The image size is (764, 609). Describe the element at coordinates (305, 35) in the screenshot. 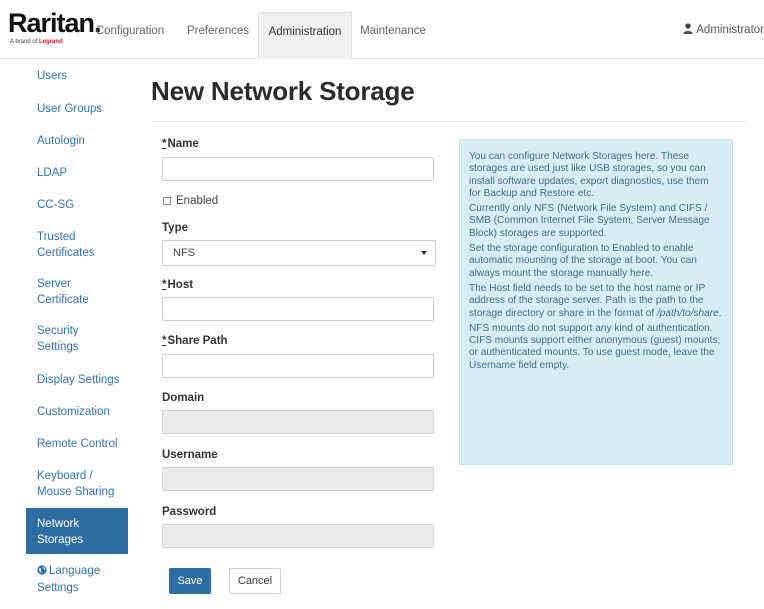

I see `tab-administration: Administration` at that location.